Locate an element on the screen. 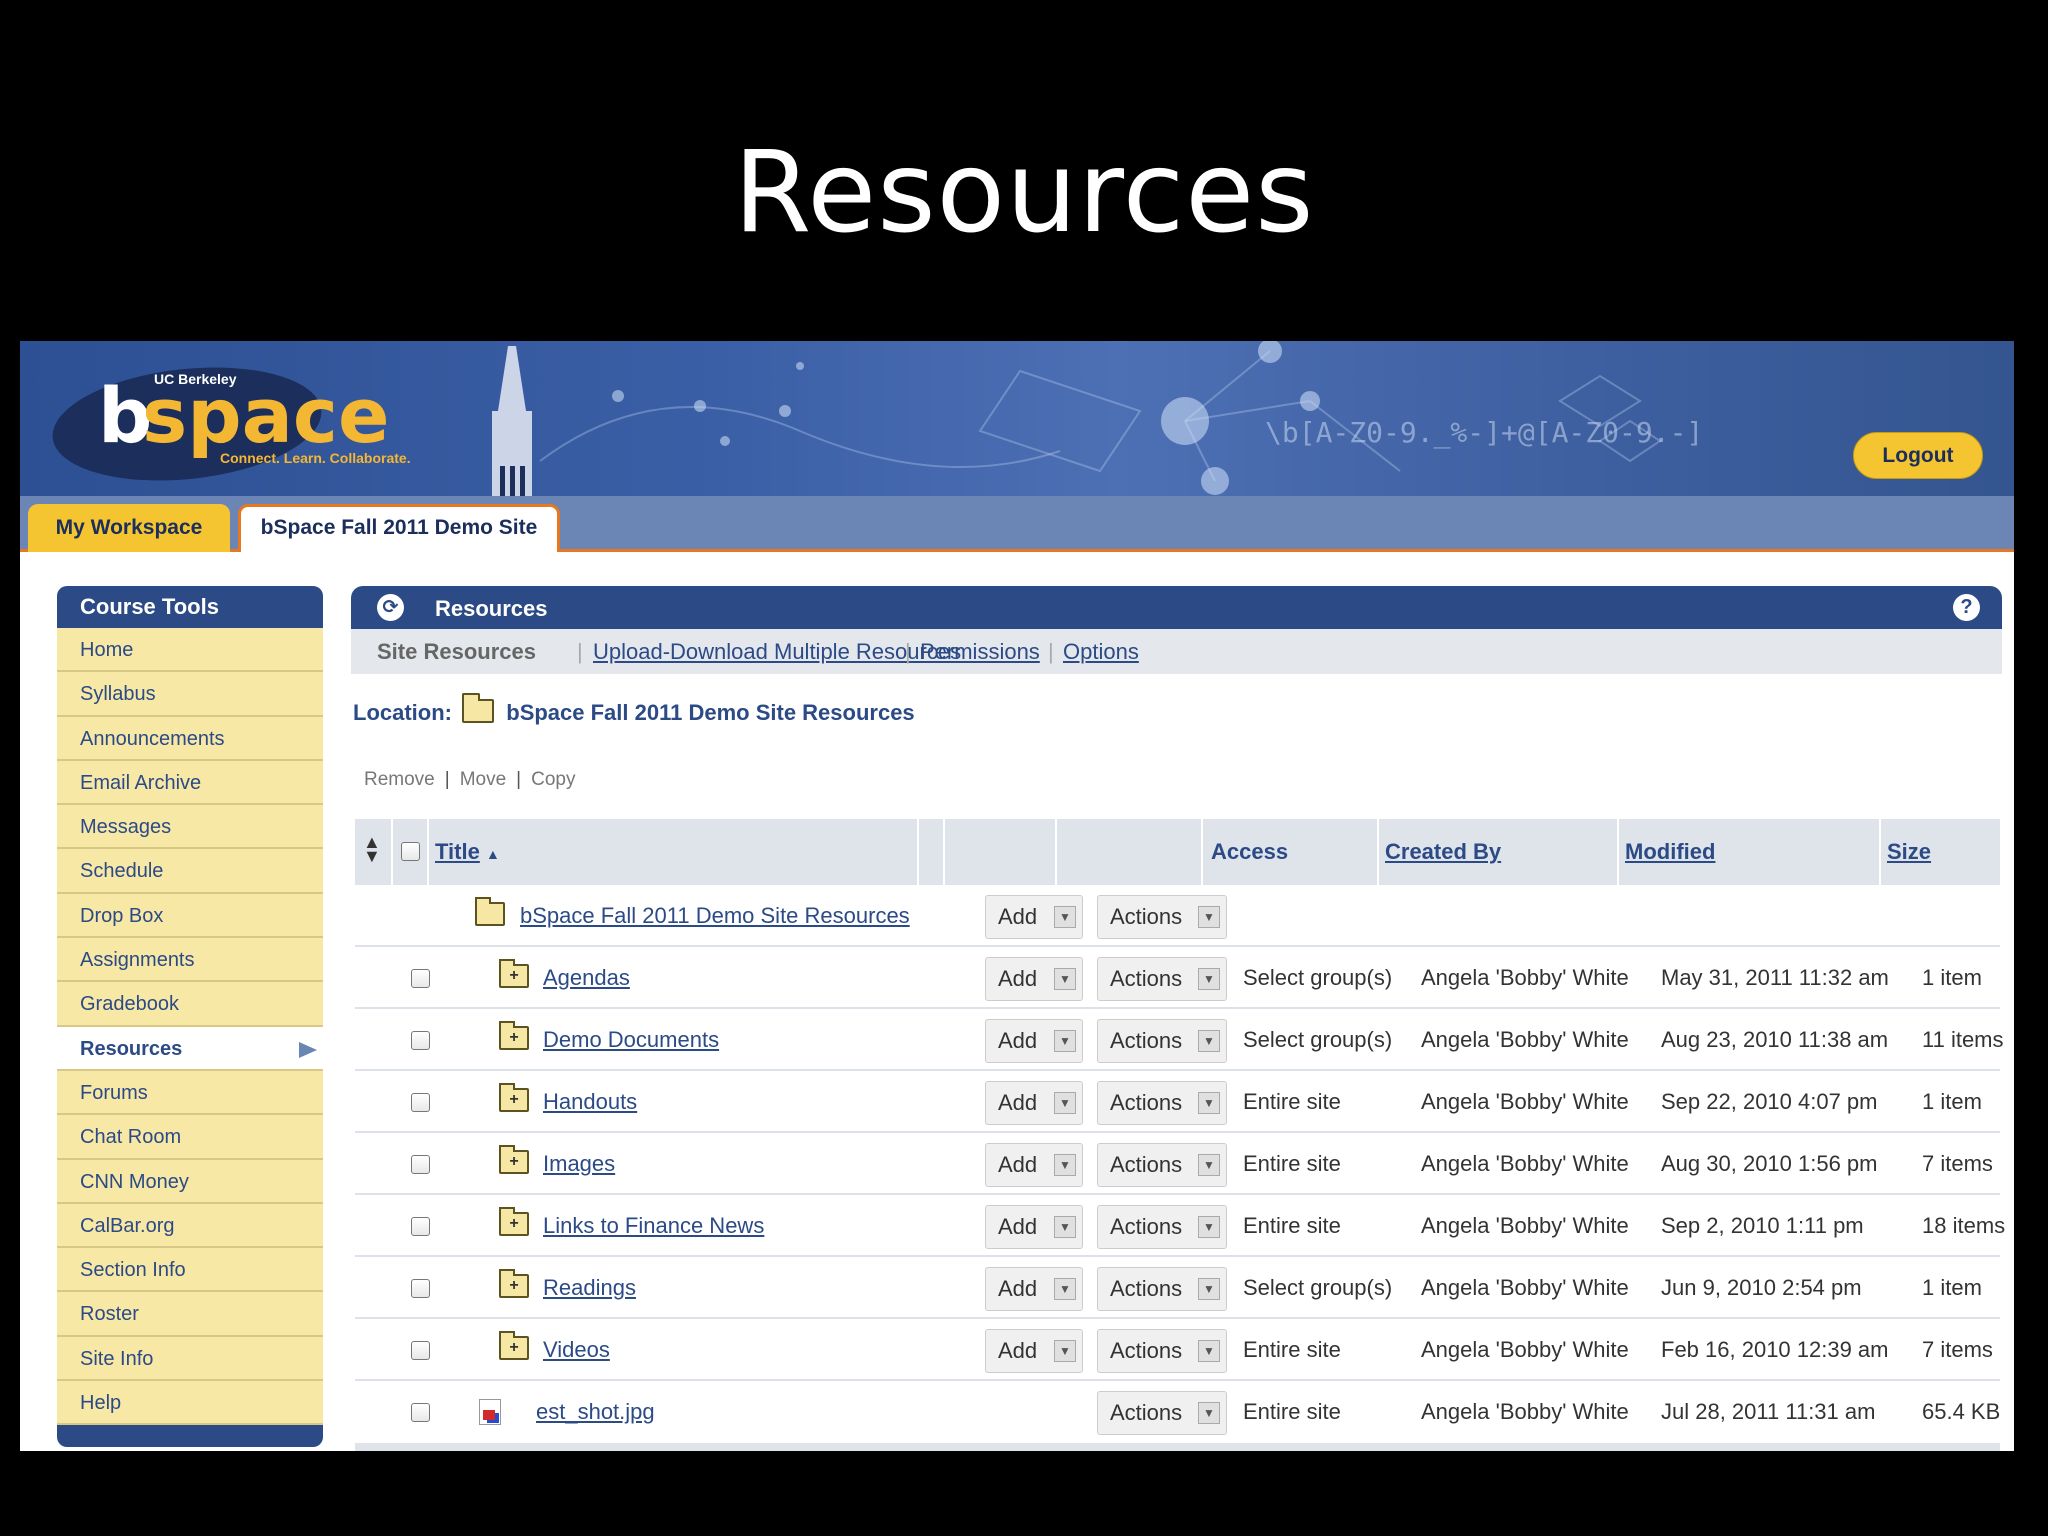  add-label: Add is located at coordinates (1018, 1164).